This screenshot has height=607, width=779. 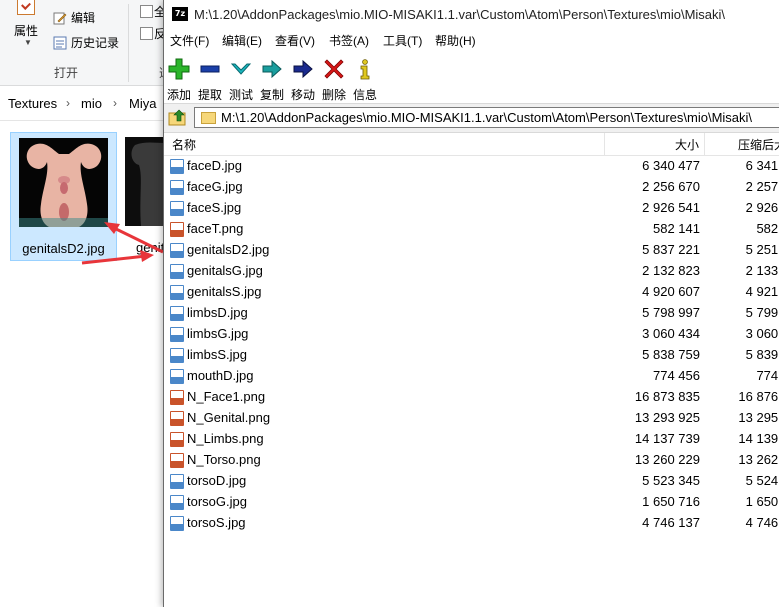 What do you see at coordinates (146, 11) in the screenshot?
I see `select-all-icon` at bounding box center [146, 11].